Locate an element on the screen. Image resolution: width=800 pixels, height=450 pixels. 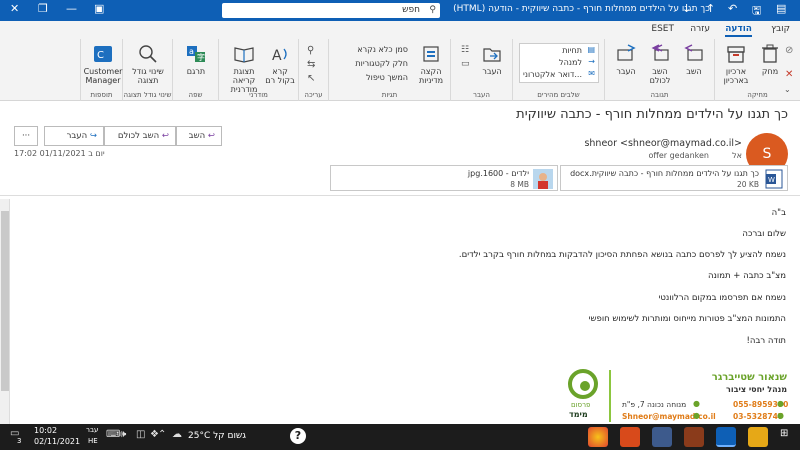
quick-steps-gallery: תחיות למנהל דואר אלקטרוני... ▤ → ✉ is located at coordinates (559, 63).